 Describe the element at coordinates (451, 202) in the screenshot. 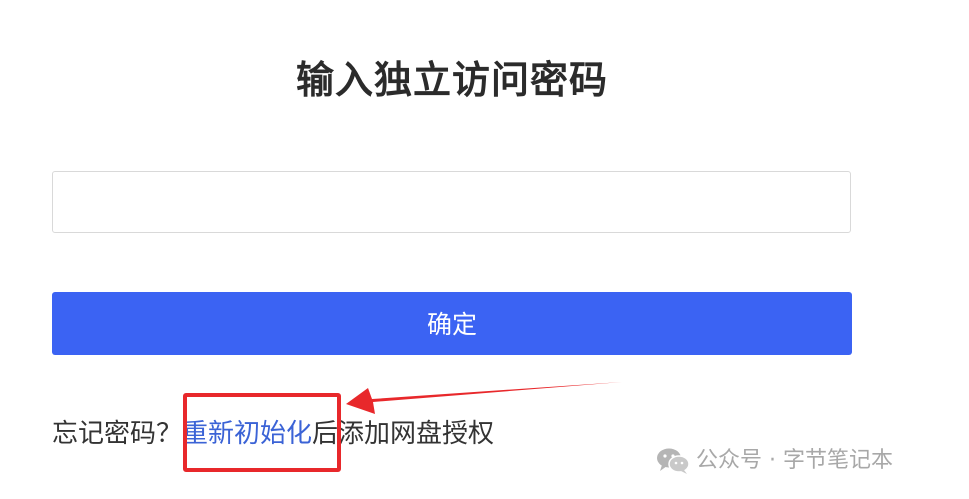

I see `password-input` at that location.